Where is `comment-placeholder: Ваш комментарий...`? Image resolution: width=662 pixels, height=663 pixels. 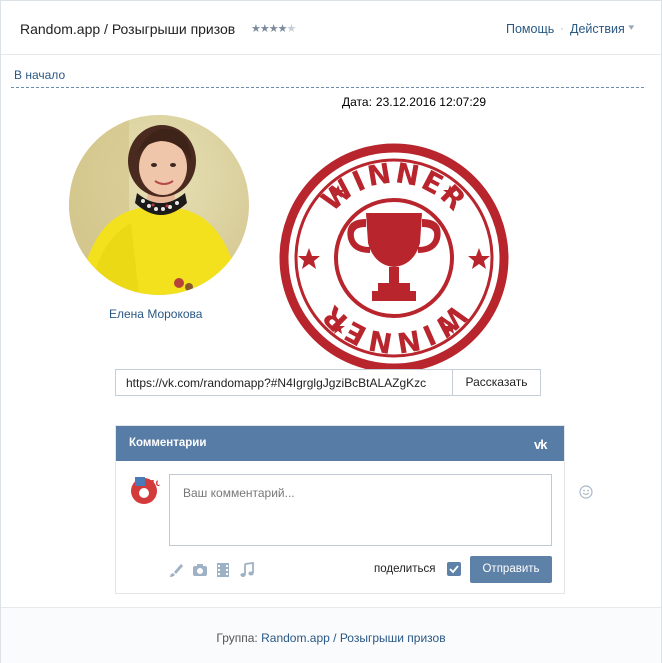
comment-placeholder: Ваш комментарий... is located at coordinates (239, 493).